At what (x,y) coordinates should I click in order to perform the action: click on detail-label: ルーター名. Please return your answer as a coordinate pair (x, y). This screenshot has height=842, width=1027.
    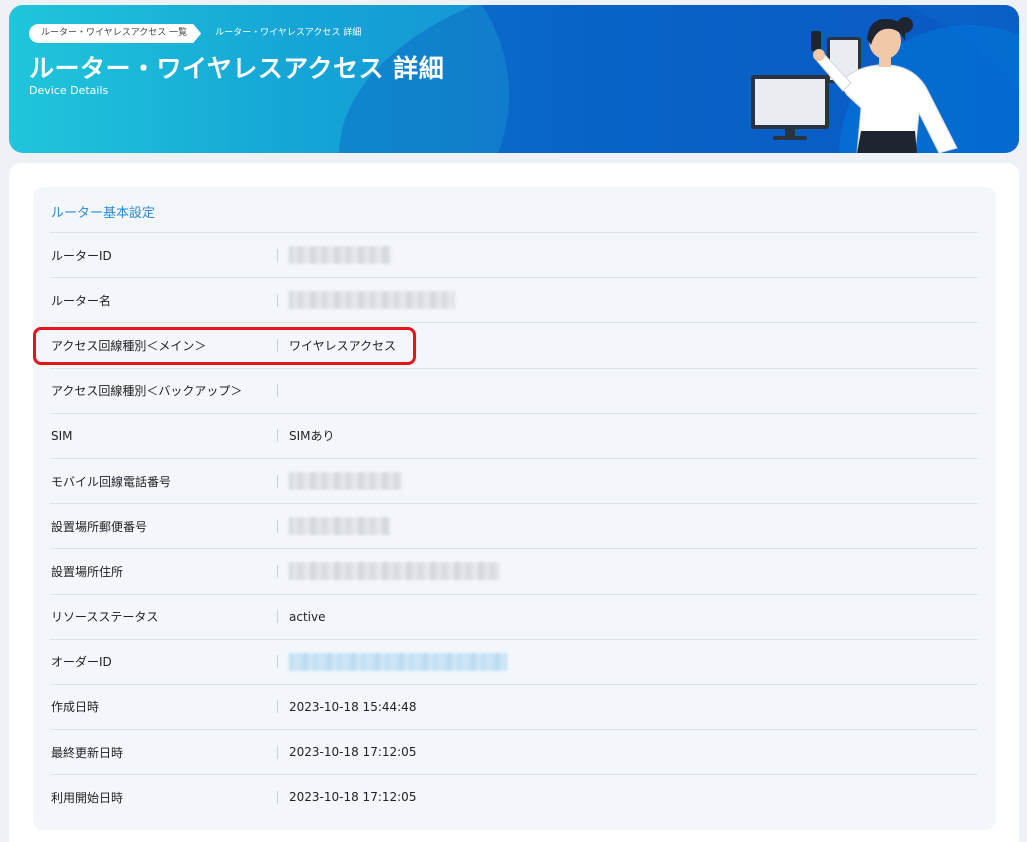
    Looking at the image, I should click on (81, 300).